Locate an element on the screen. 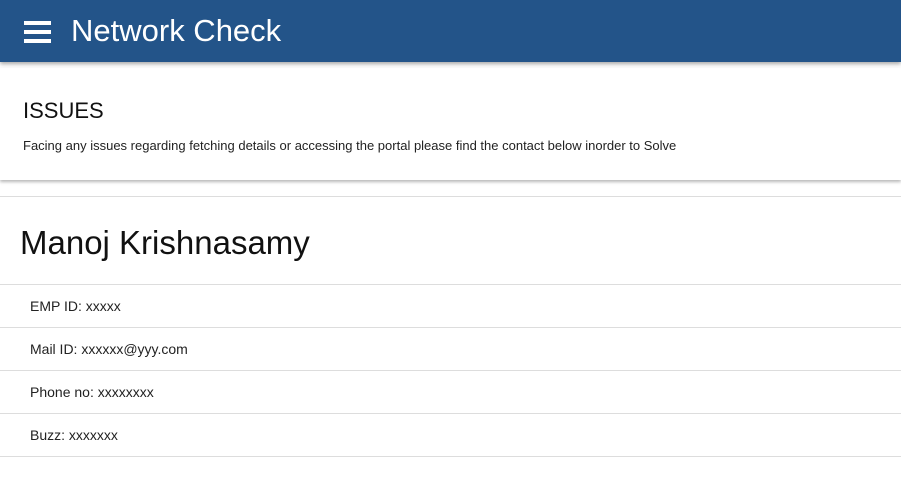 This screenshot has height=487, width=901. emp-id-text: EMP ID: xxxxx is located at coordinates (75, 306).